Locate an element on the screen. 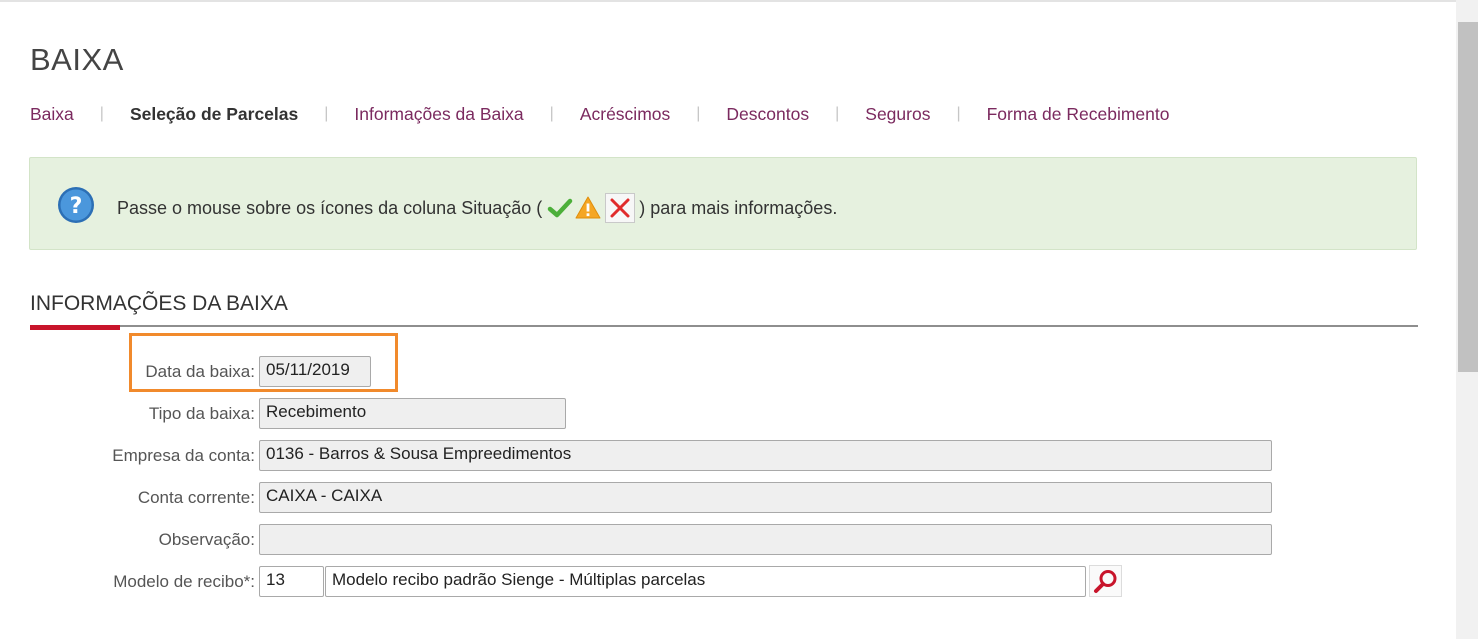 The width and height of the screenshot is (1478, 639). help-question-icon: ? is located at coordinates (76, 205).